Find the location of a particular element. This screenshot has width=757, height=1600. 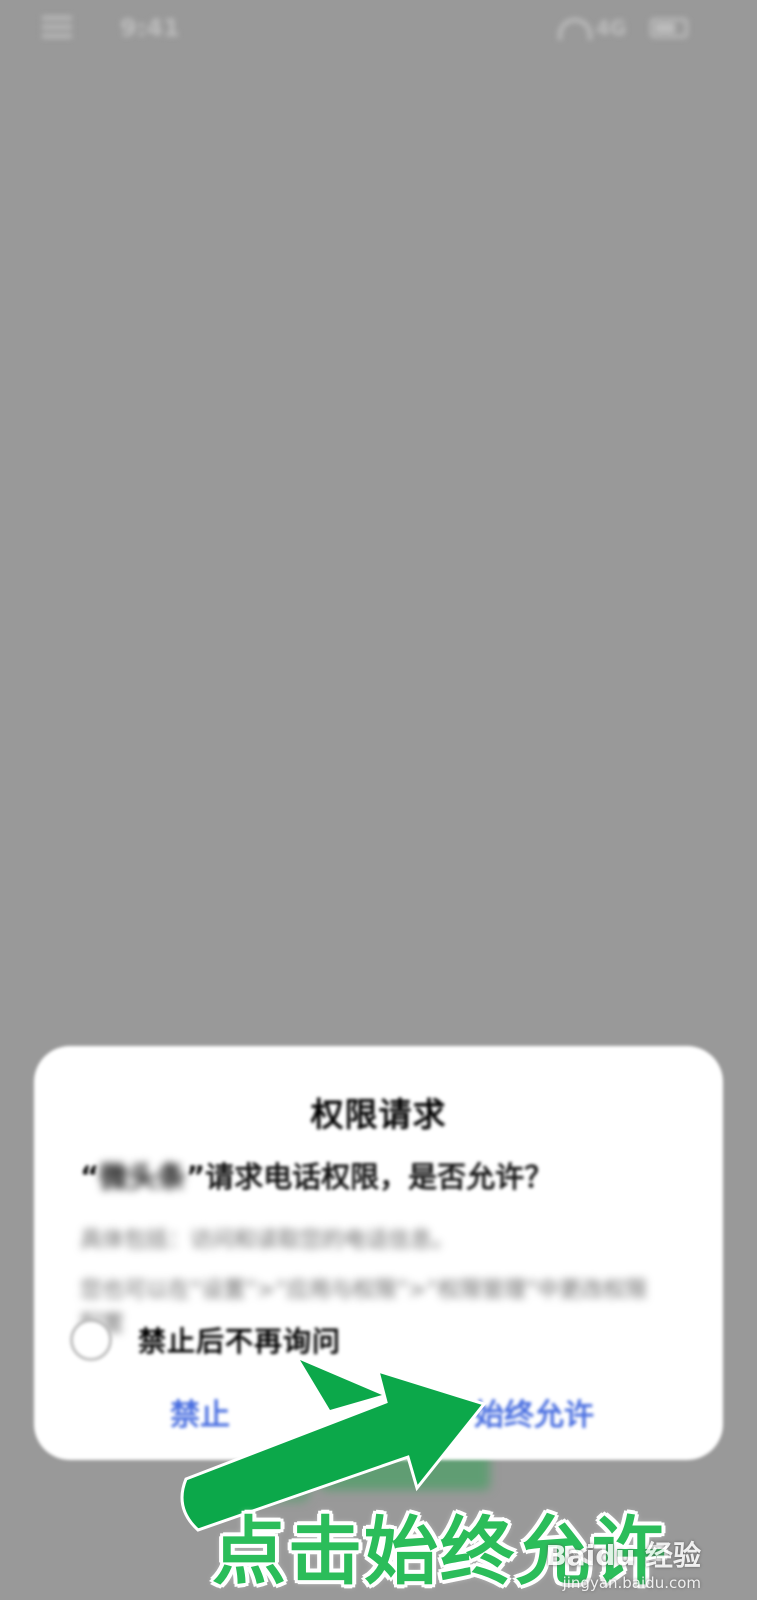

status-time: 9:41 is located at coordinates (150, 28).